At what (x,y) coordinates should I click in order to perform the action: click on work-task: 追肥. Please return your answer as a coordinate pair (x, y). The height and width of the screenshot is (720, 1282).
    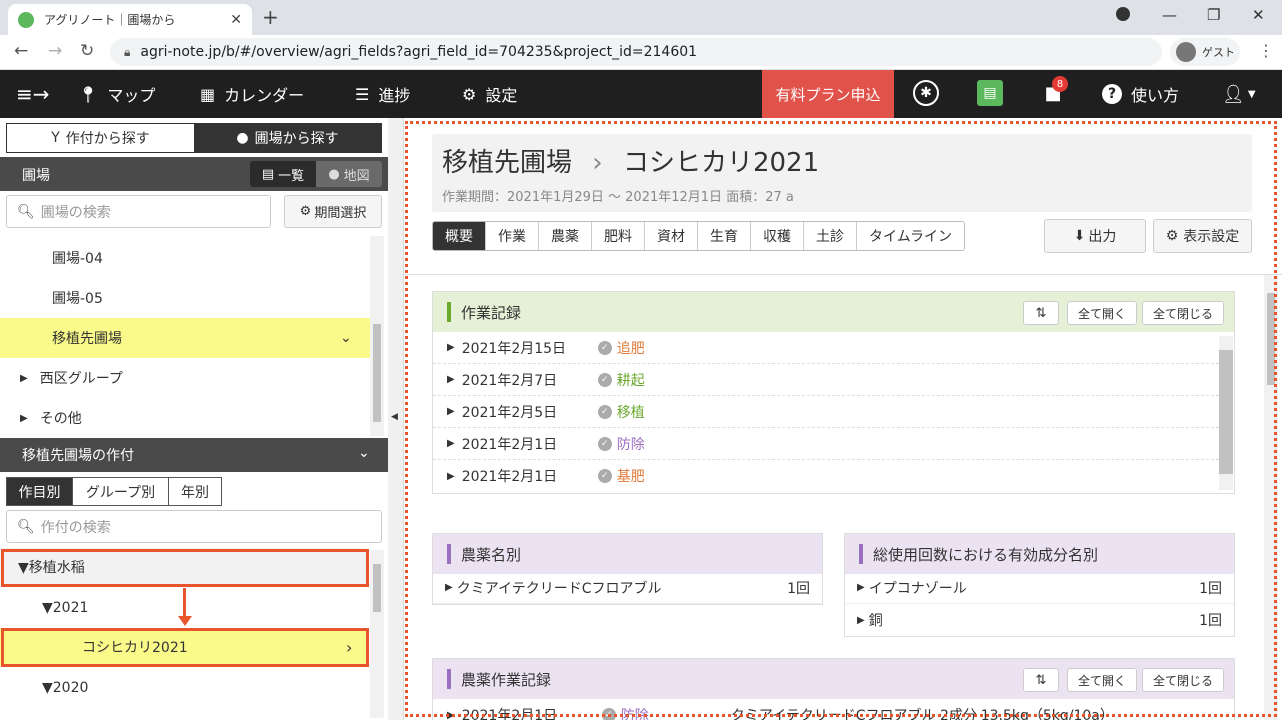
    Looking at the image, I should click on (630, 348).